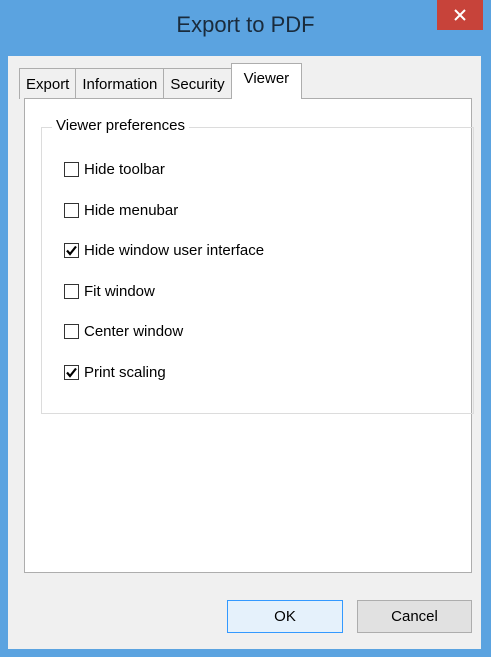 The height and width of the screenshot is (657, 491). I want to click on fit-window-checkbox, so click(71, 291).